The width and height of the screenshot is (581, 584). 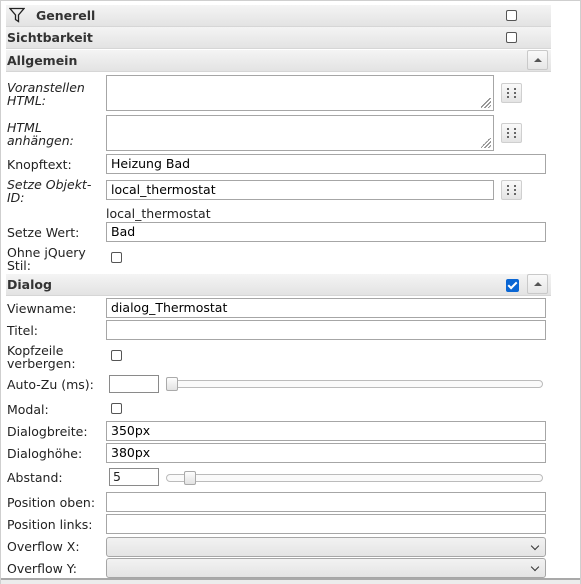 What do you see at coordinates (50, 37) in the screenshot?
I see `section-title: Sichtbarkeit` at bounding box center [50, 37].